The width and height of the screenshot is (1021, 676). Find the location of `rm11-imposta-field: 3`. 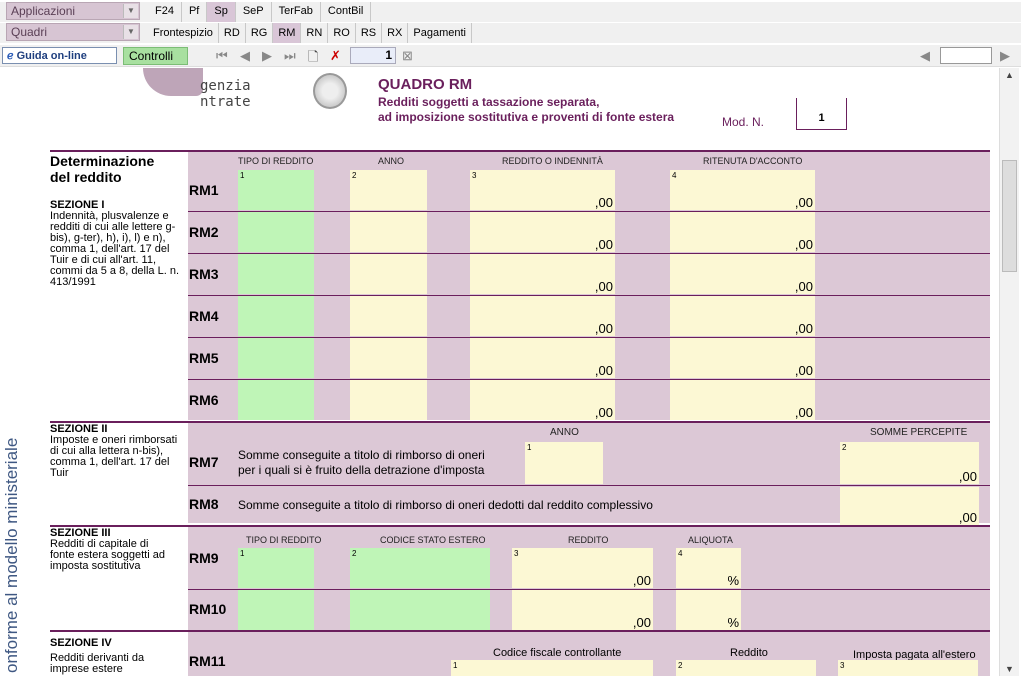

rm11-imposta-field: 3 is located at coordinates (908, 668).